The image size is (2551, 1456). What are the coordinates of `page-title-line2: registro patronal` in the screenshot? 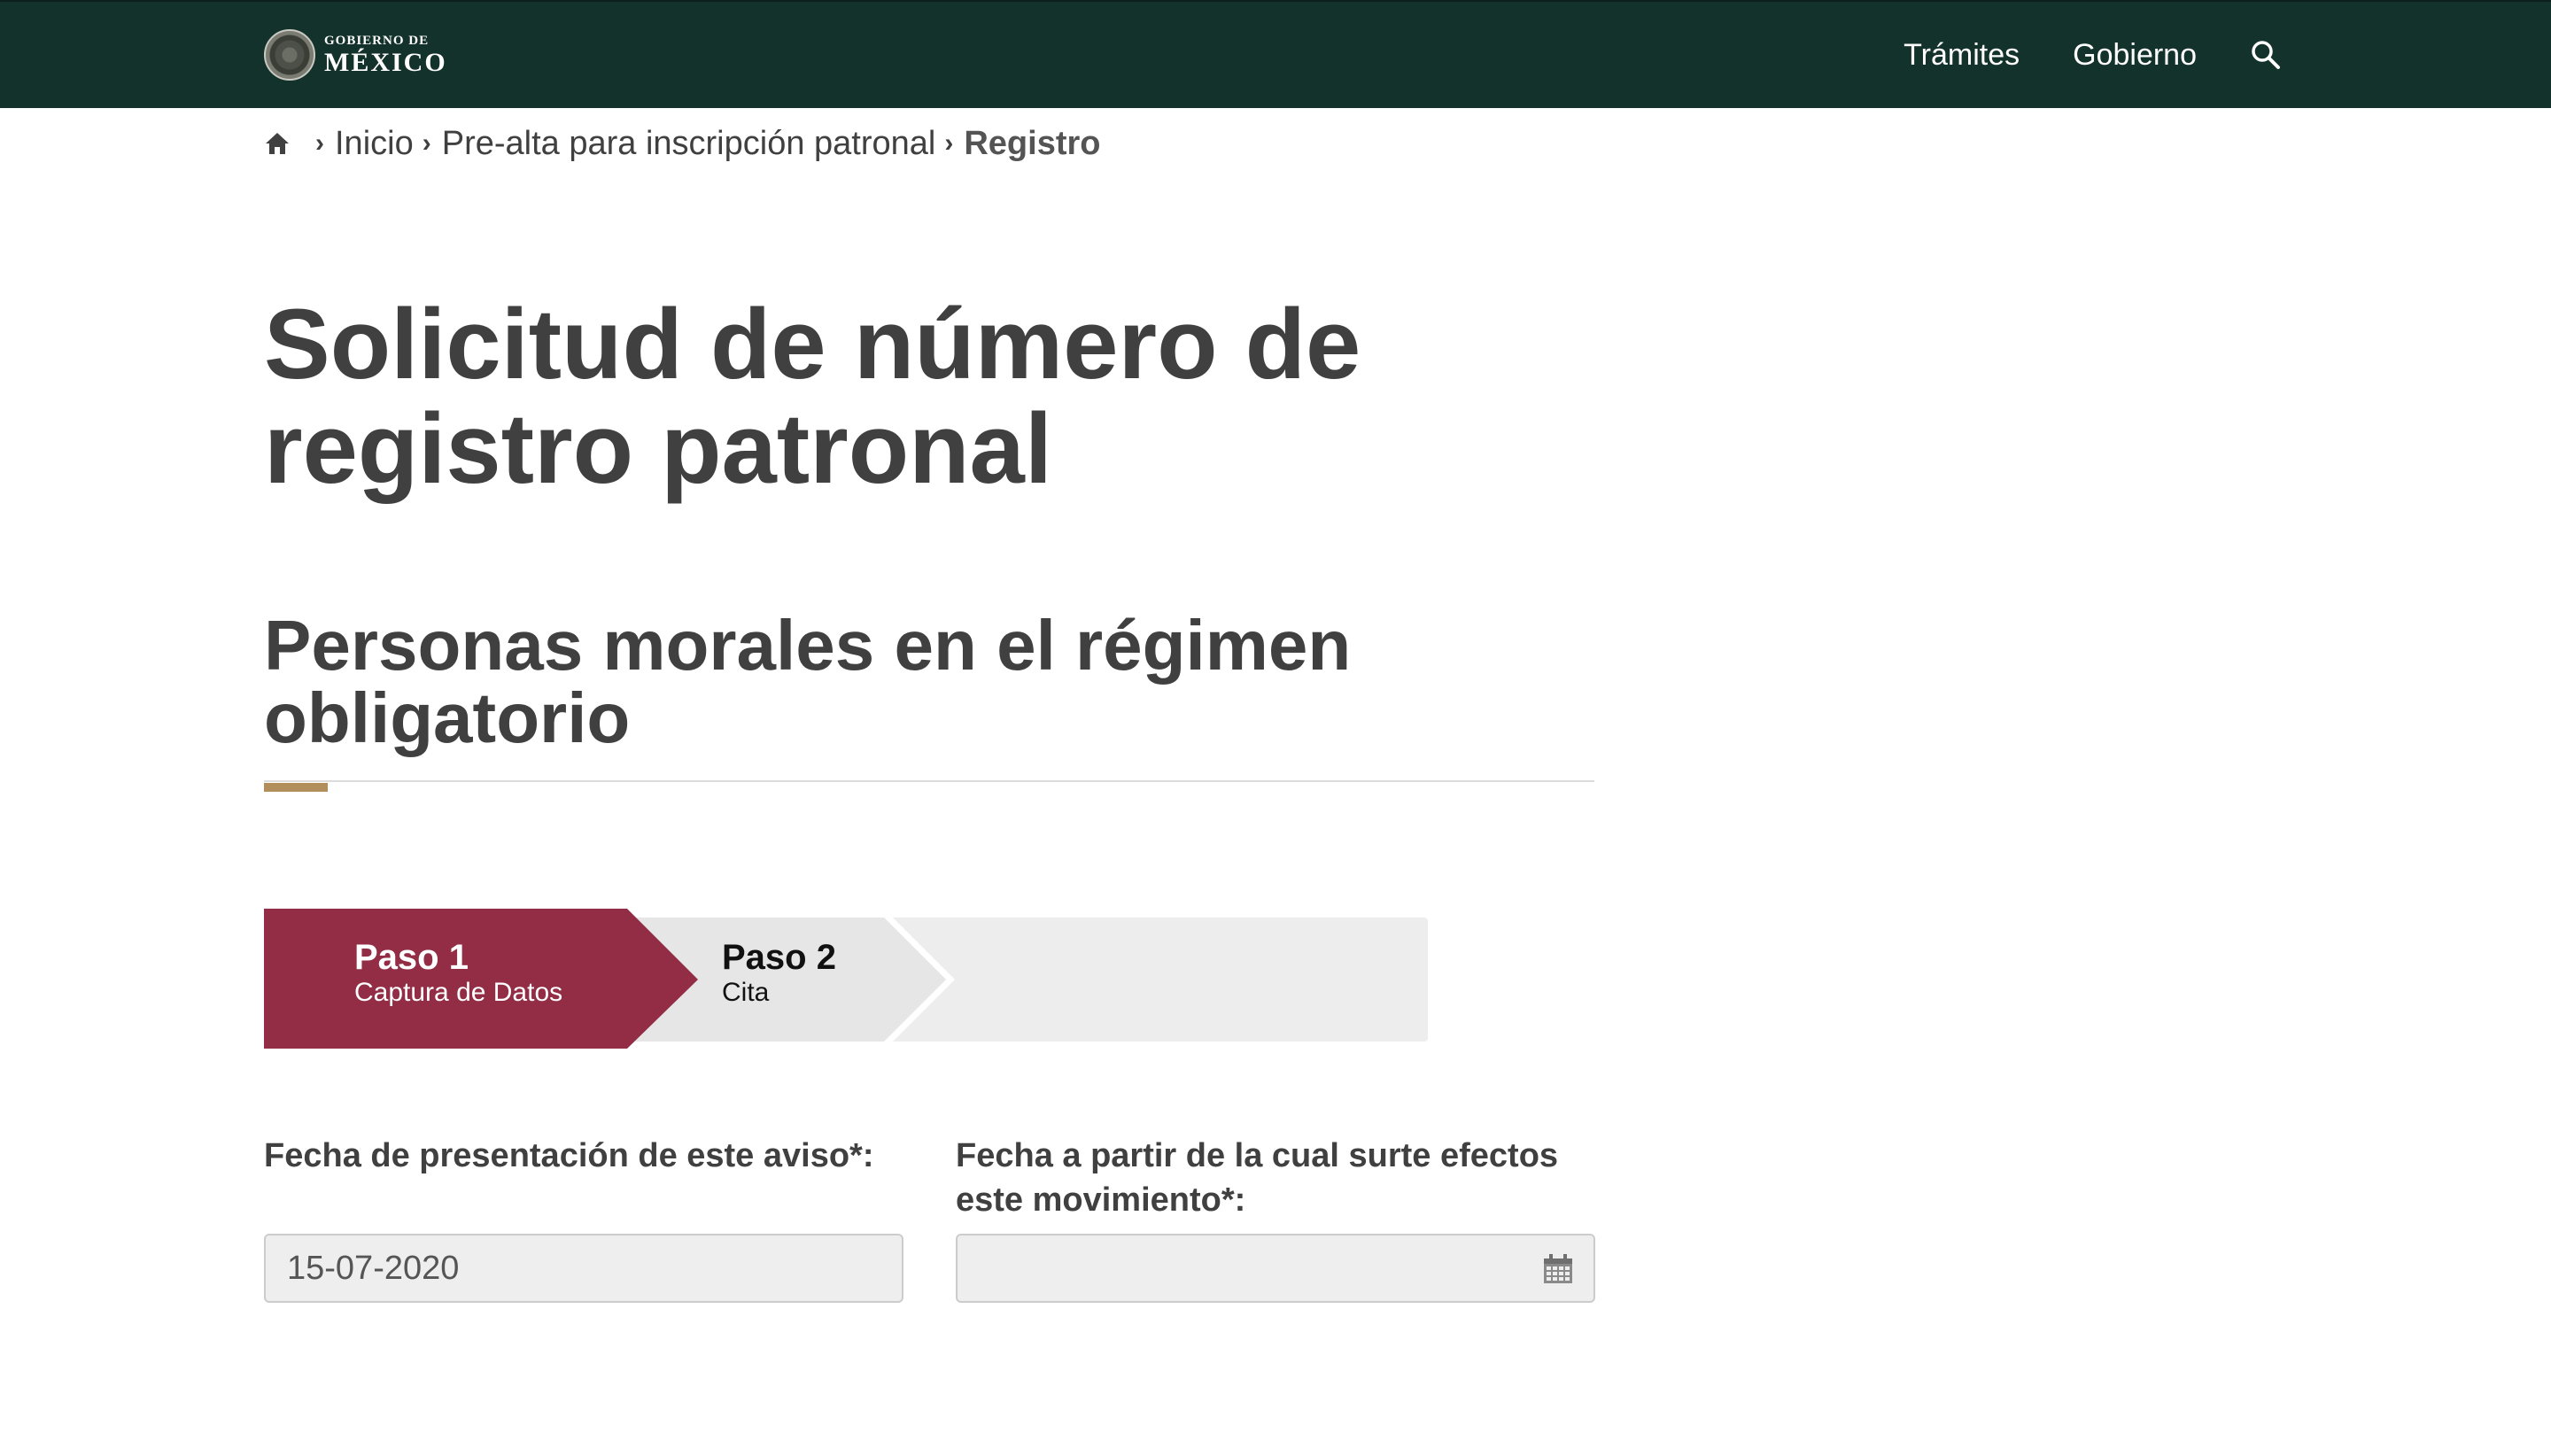 It's located at (658, 448).